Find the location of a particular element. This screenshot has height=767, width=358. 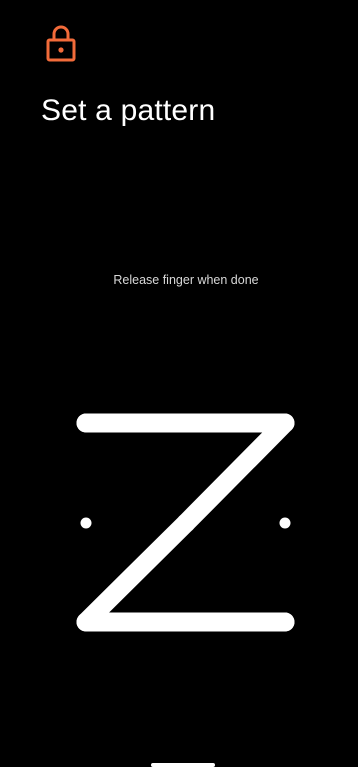

pattern-dot-r0-c1 is located at coordinates (186, 423).